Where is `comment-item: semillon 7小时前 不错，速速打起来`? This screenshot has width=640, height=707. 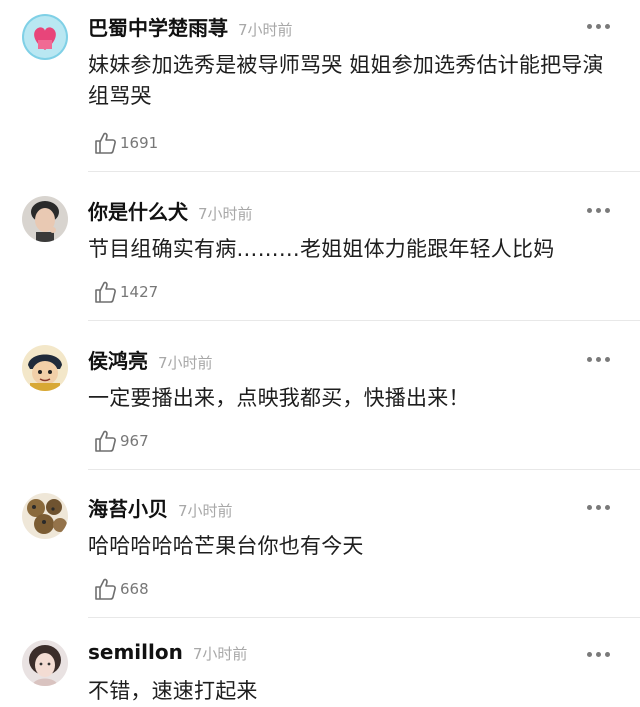 comment-item: semillon 7小时前 不错，速速打起来 is located at coordinates (320, 661).